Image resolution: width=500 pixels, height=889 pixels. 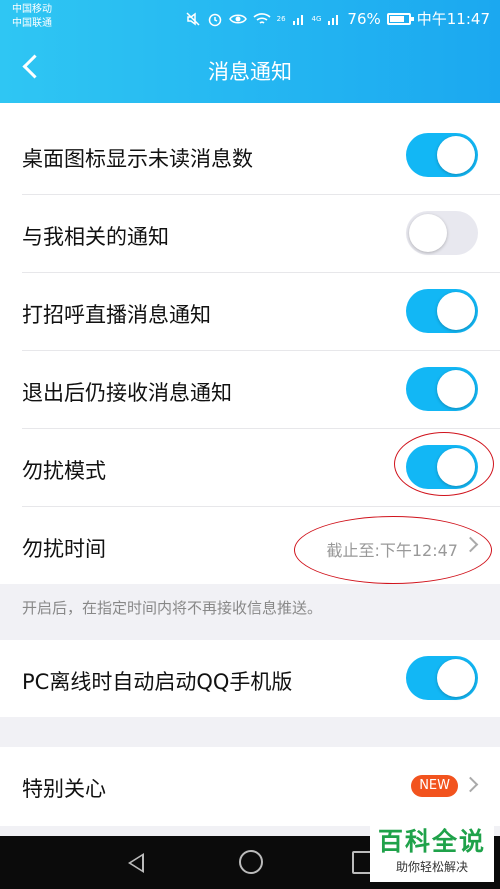 What do you see at coordinates (32, 17) in the screenshot?
I see `carrier-info: 中国移动 中国联通` at bounding box center [32, 17].